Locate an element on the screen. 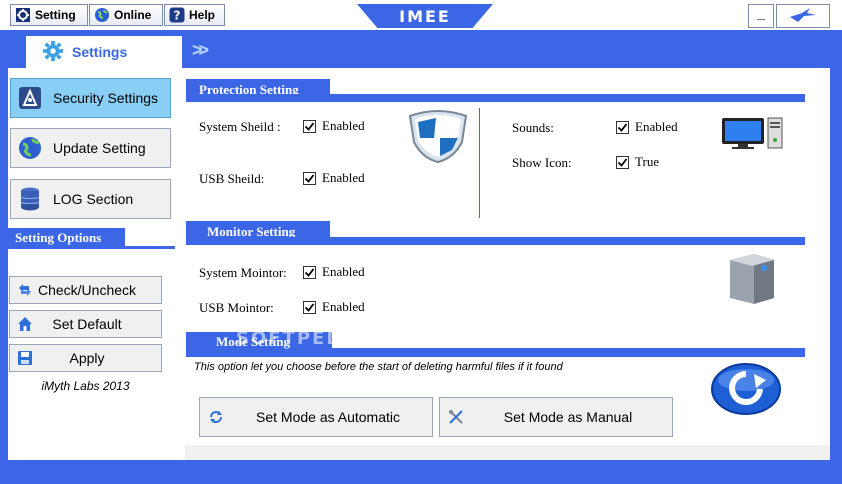 The image size is (842, 484). usb-monitor-value: Enabled is located at coordinates (343, 306).